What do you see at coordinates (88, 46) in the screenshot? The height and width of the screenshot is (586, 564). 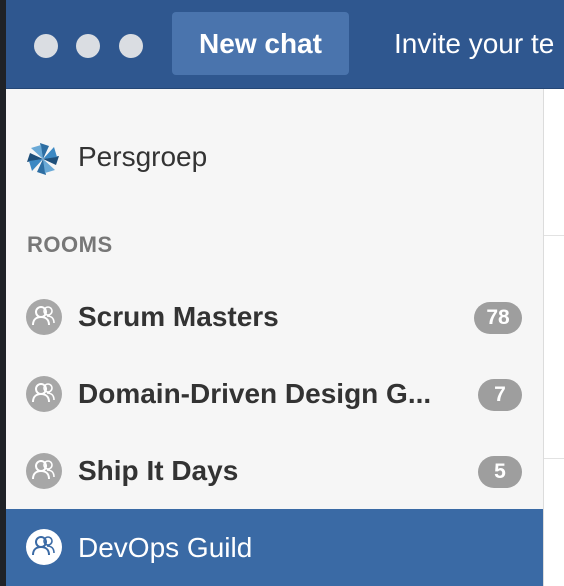 I see `window-minimize-button` at bounding box center [88, 46].